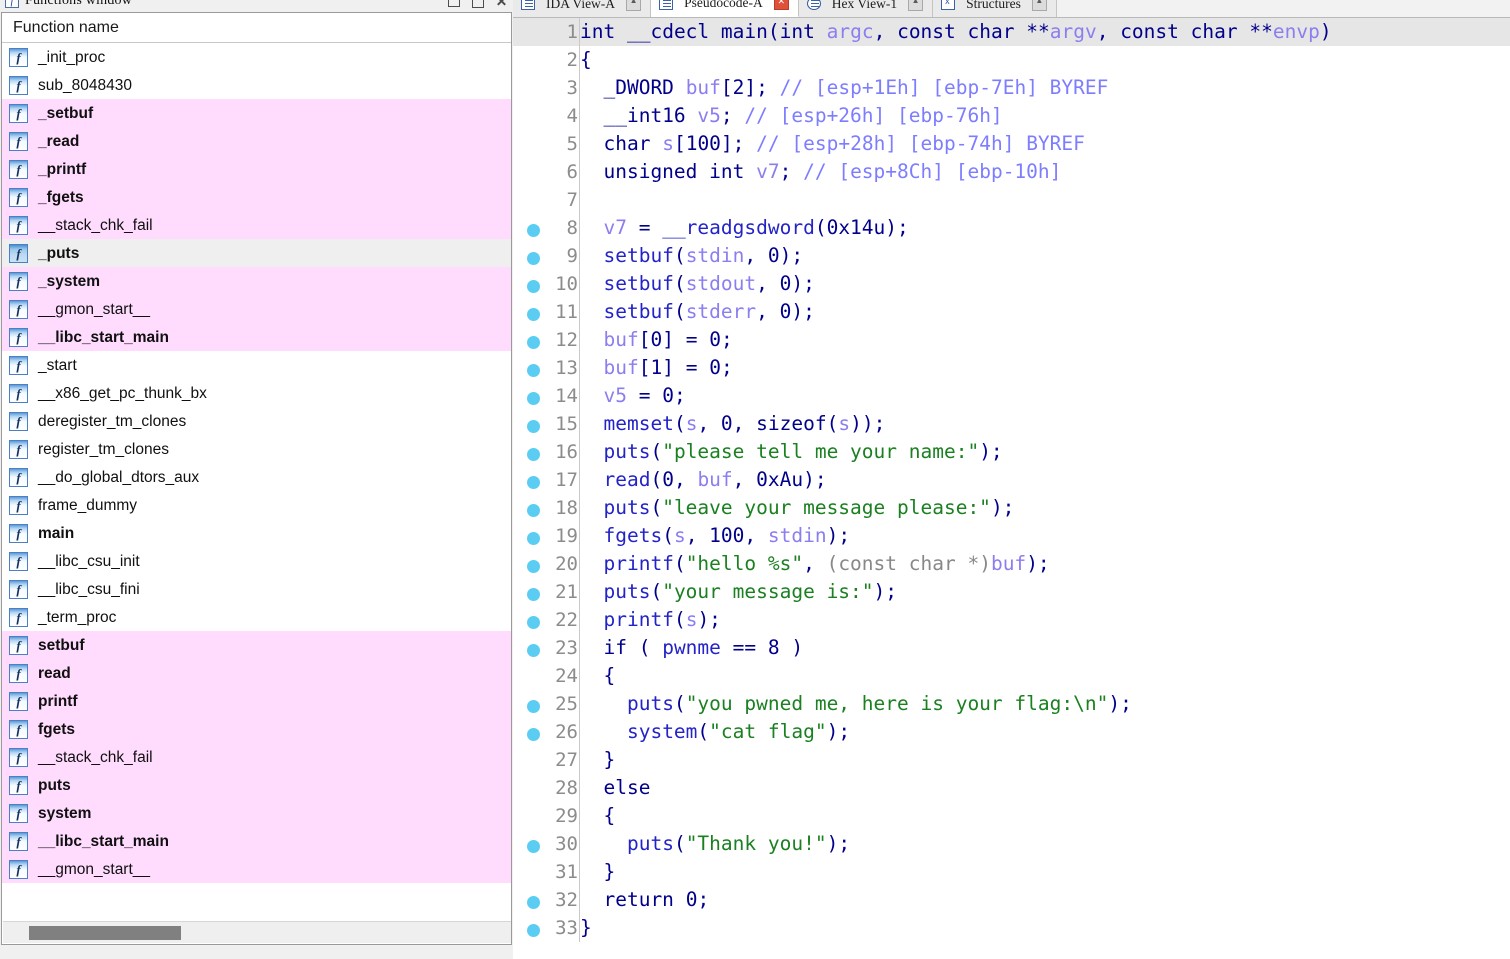 The image size is (1510, 959). Describe the element at coordinates (1011, 256) in the screenshot. I see `code-line: 9 setbuf(stdin, 0);` at that location.